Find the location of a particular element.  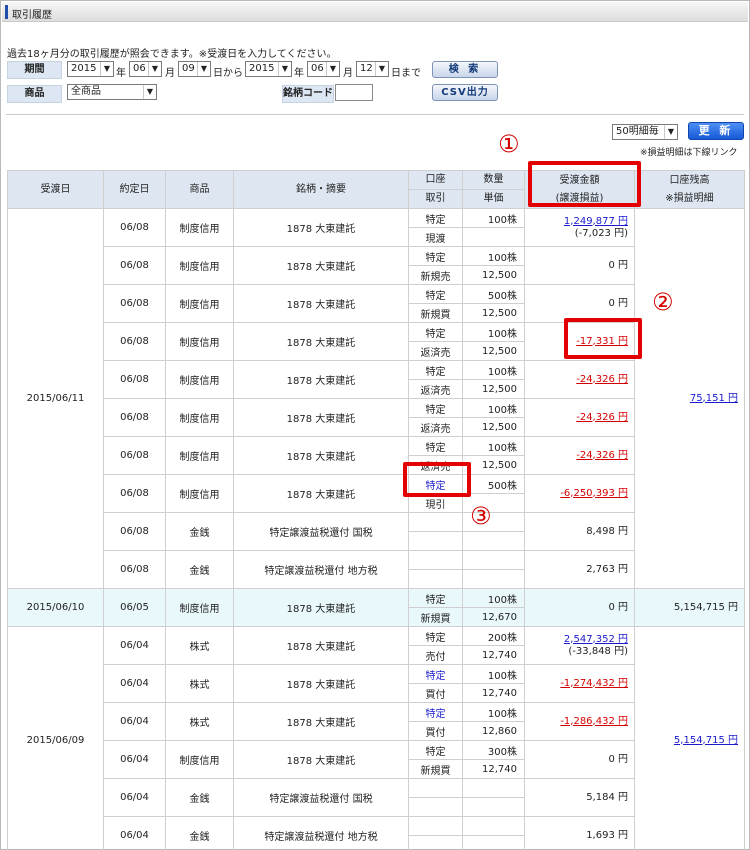

search-button: 検 索 is located at coordinates (465, 69).